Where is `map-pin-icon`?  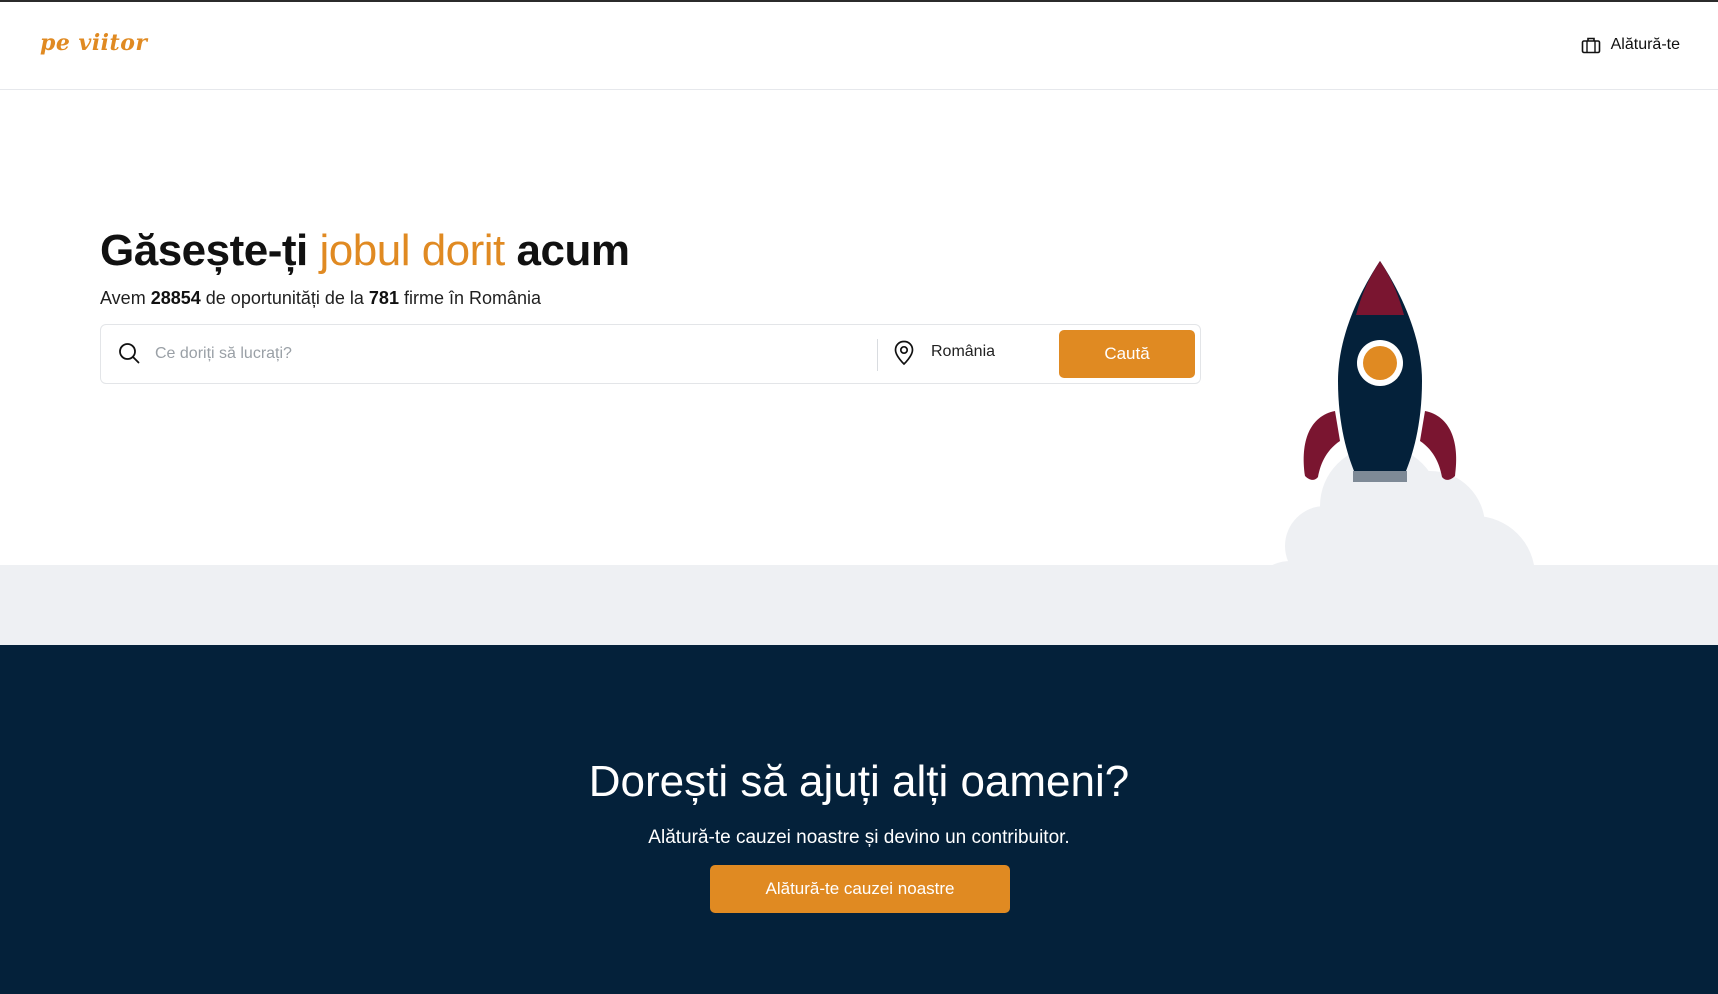
map-pin-icon is located at coordinates (904, 353).